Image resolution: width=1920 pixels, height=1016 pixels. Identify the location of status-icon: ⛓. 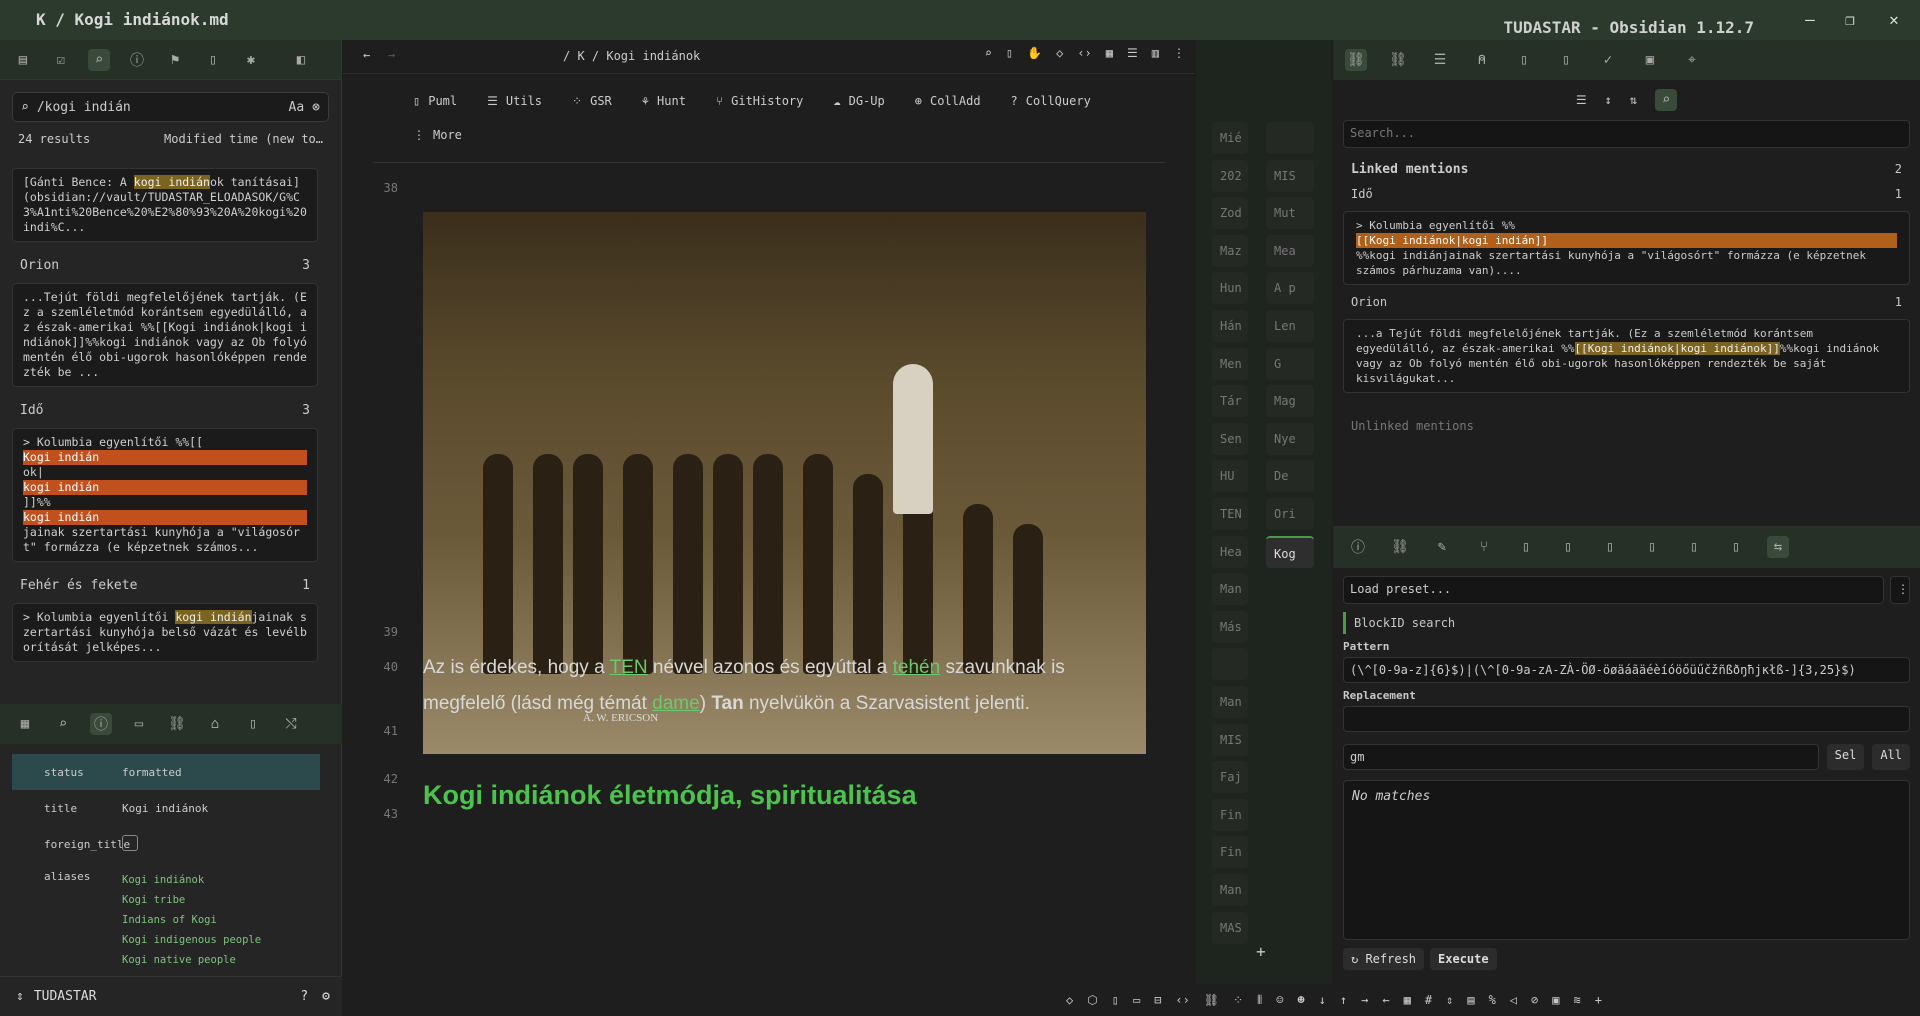
(1211, 1000).